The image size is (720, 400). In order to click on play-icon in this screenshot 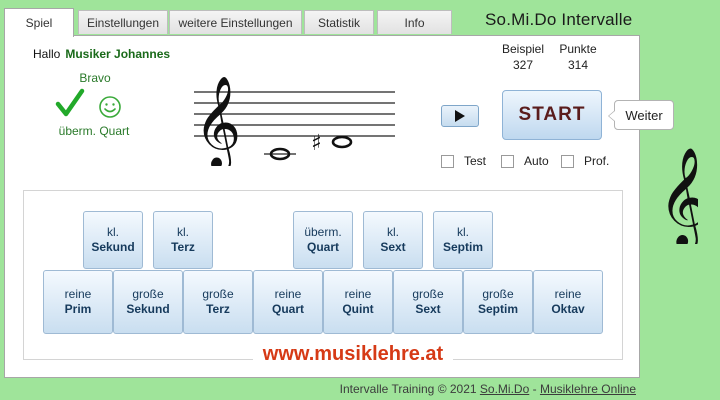, I will do `click(460, 116)`.